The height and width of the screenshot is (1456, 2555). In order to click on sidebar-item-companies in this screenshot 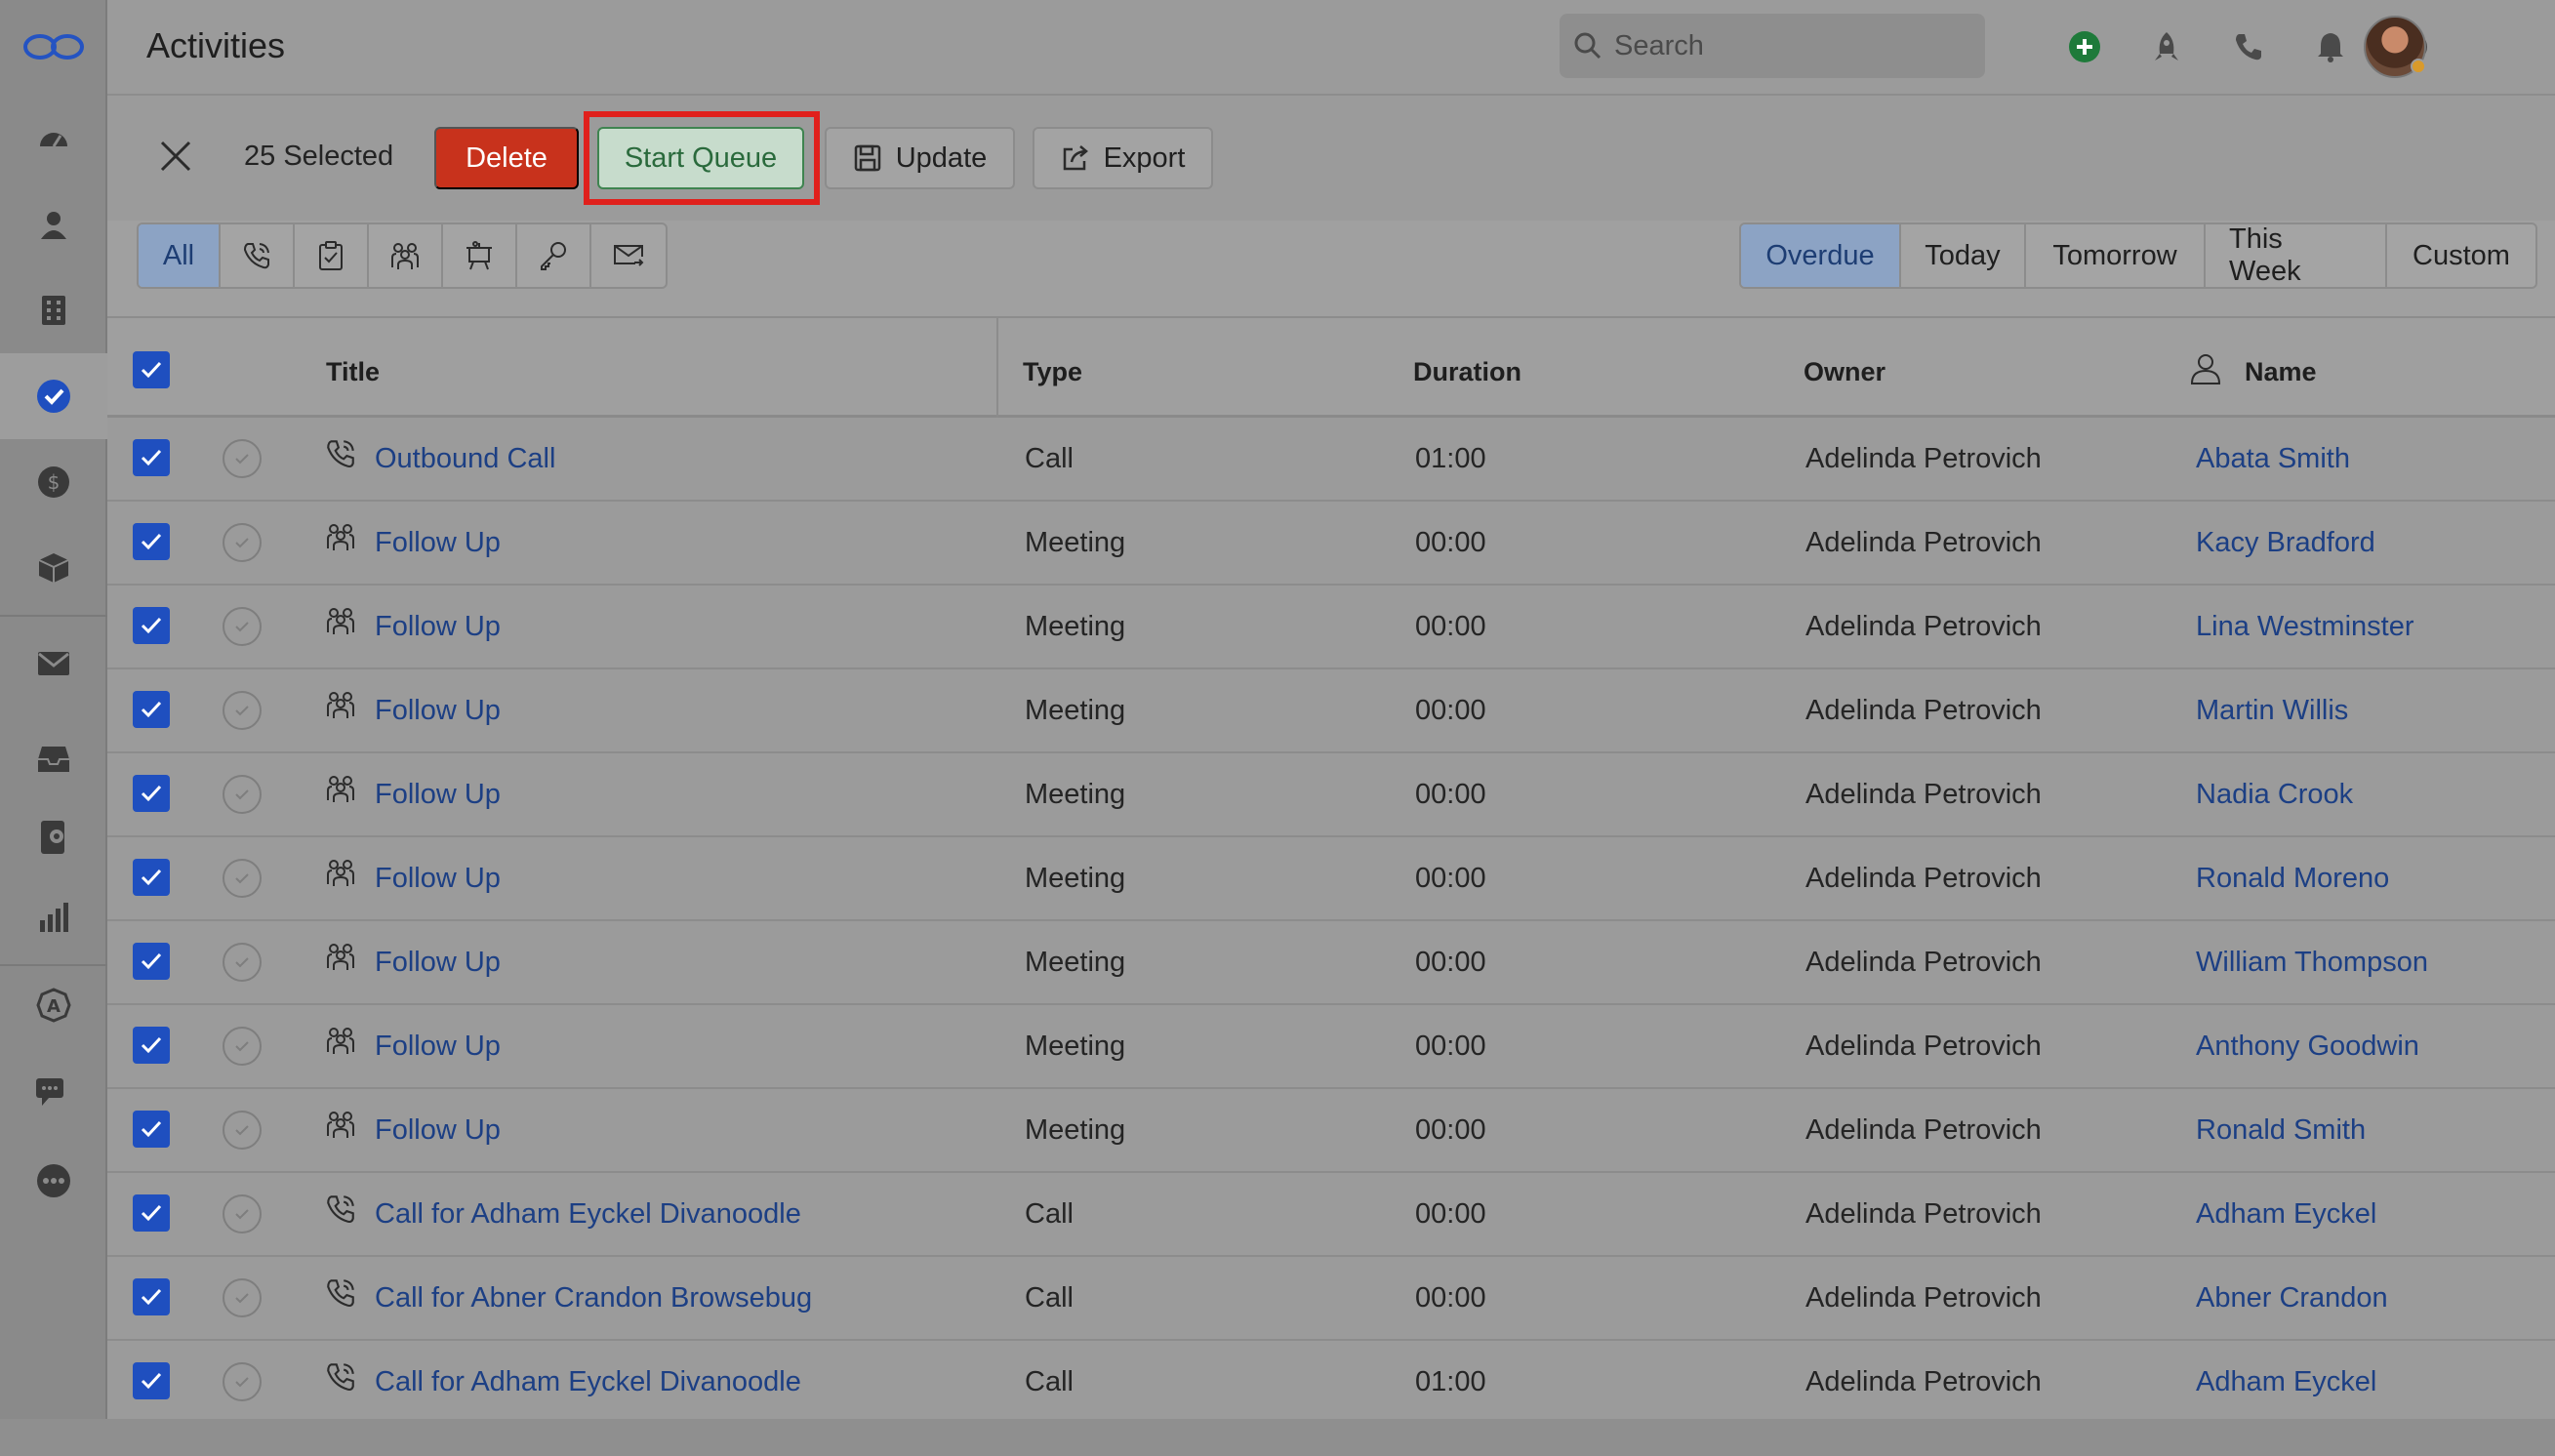, I will do `click(53, 310)`.